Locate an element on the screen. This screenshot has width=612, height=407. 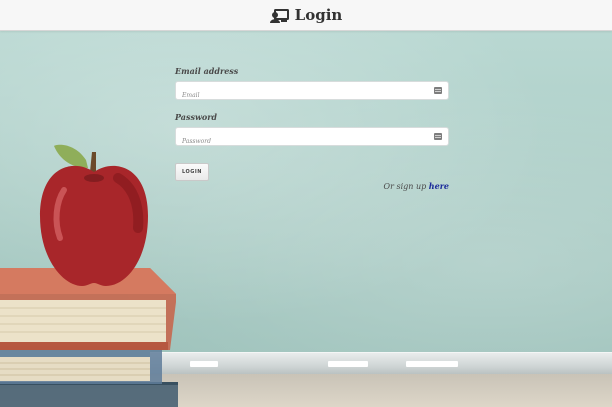
top-navbar: Login is located at coordinates (306, 15).